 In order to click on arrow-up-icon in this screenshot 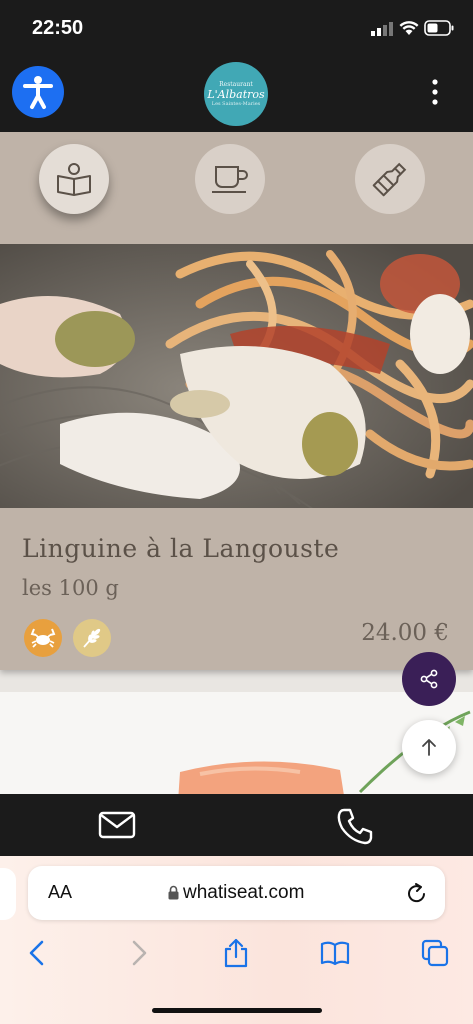, I will do `click(429, 747)`.